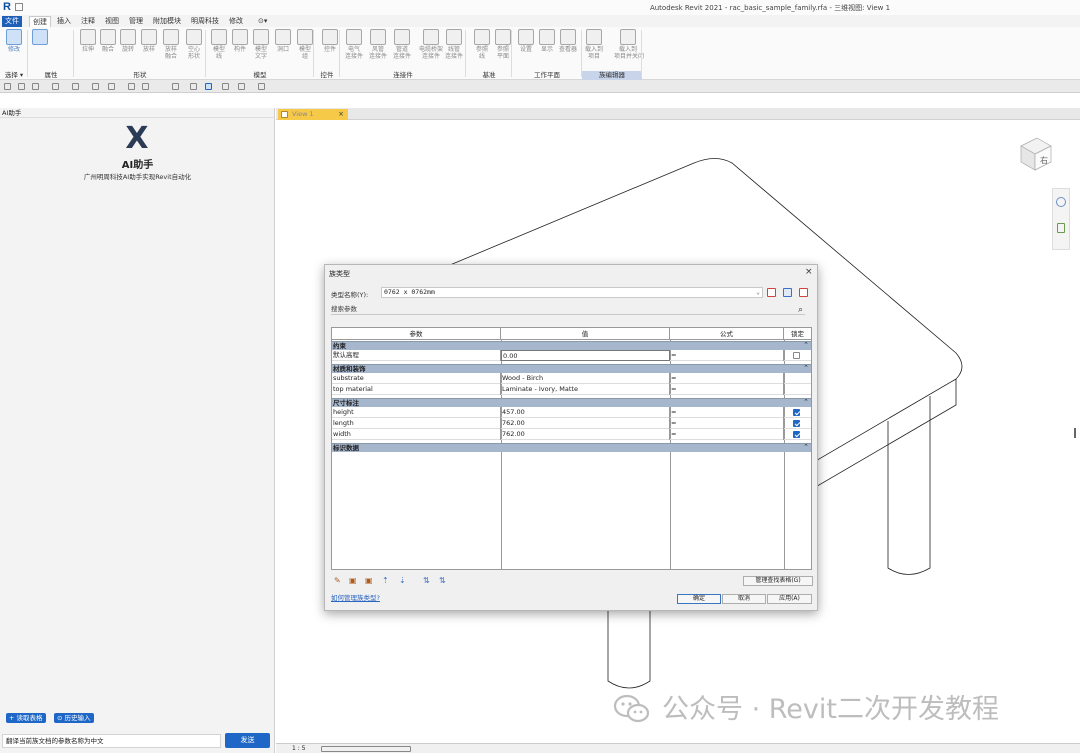 The width and height of the screenshot is (1080, 753). Describe the element at coordinates (727, 334) in the screenshot. I see `col-header-formula: 公式` at that location.